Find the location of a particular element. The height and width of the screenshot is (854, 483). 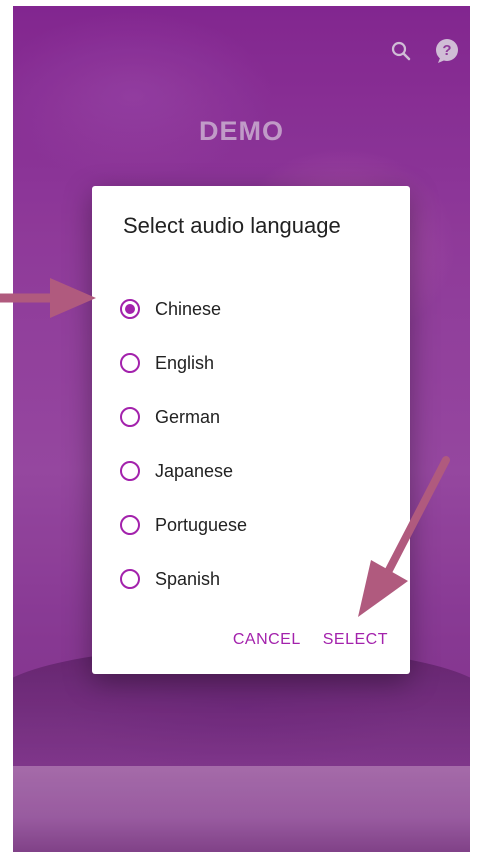

language-option-japanese: Japanese is located at coordinates (183, 471).